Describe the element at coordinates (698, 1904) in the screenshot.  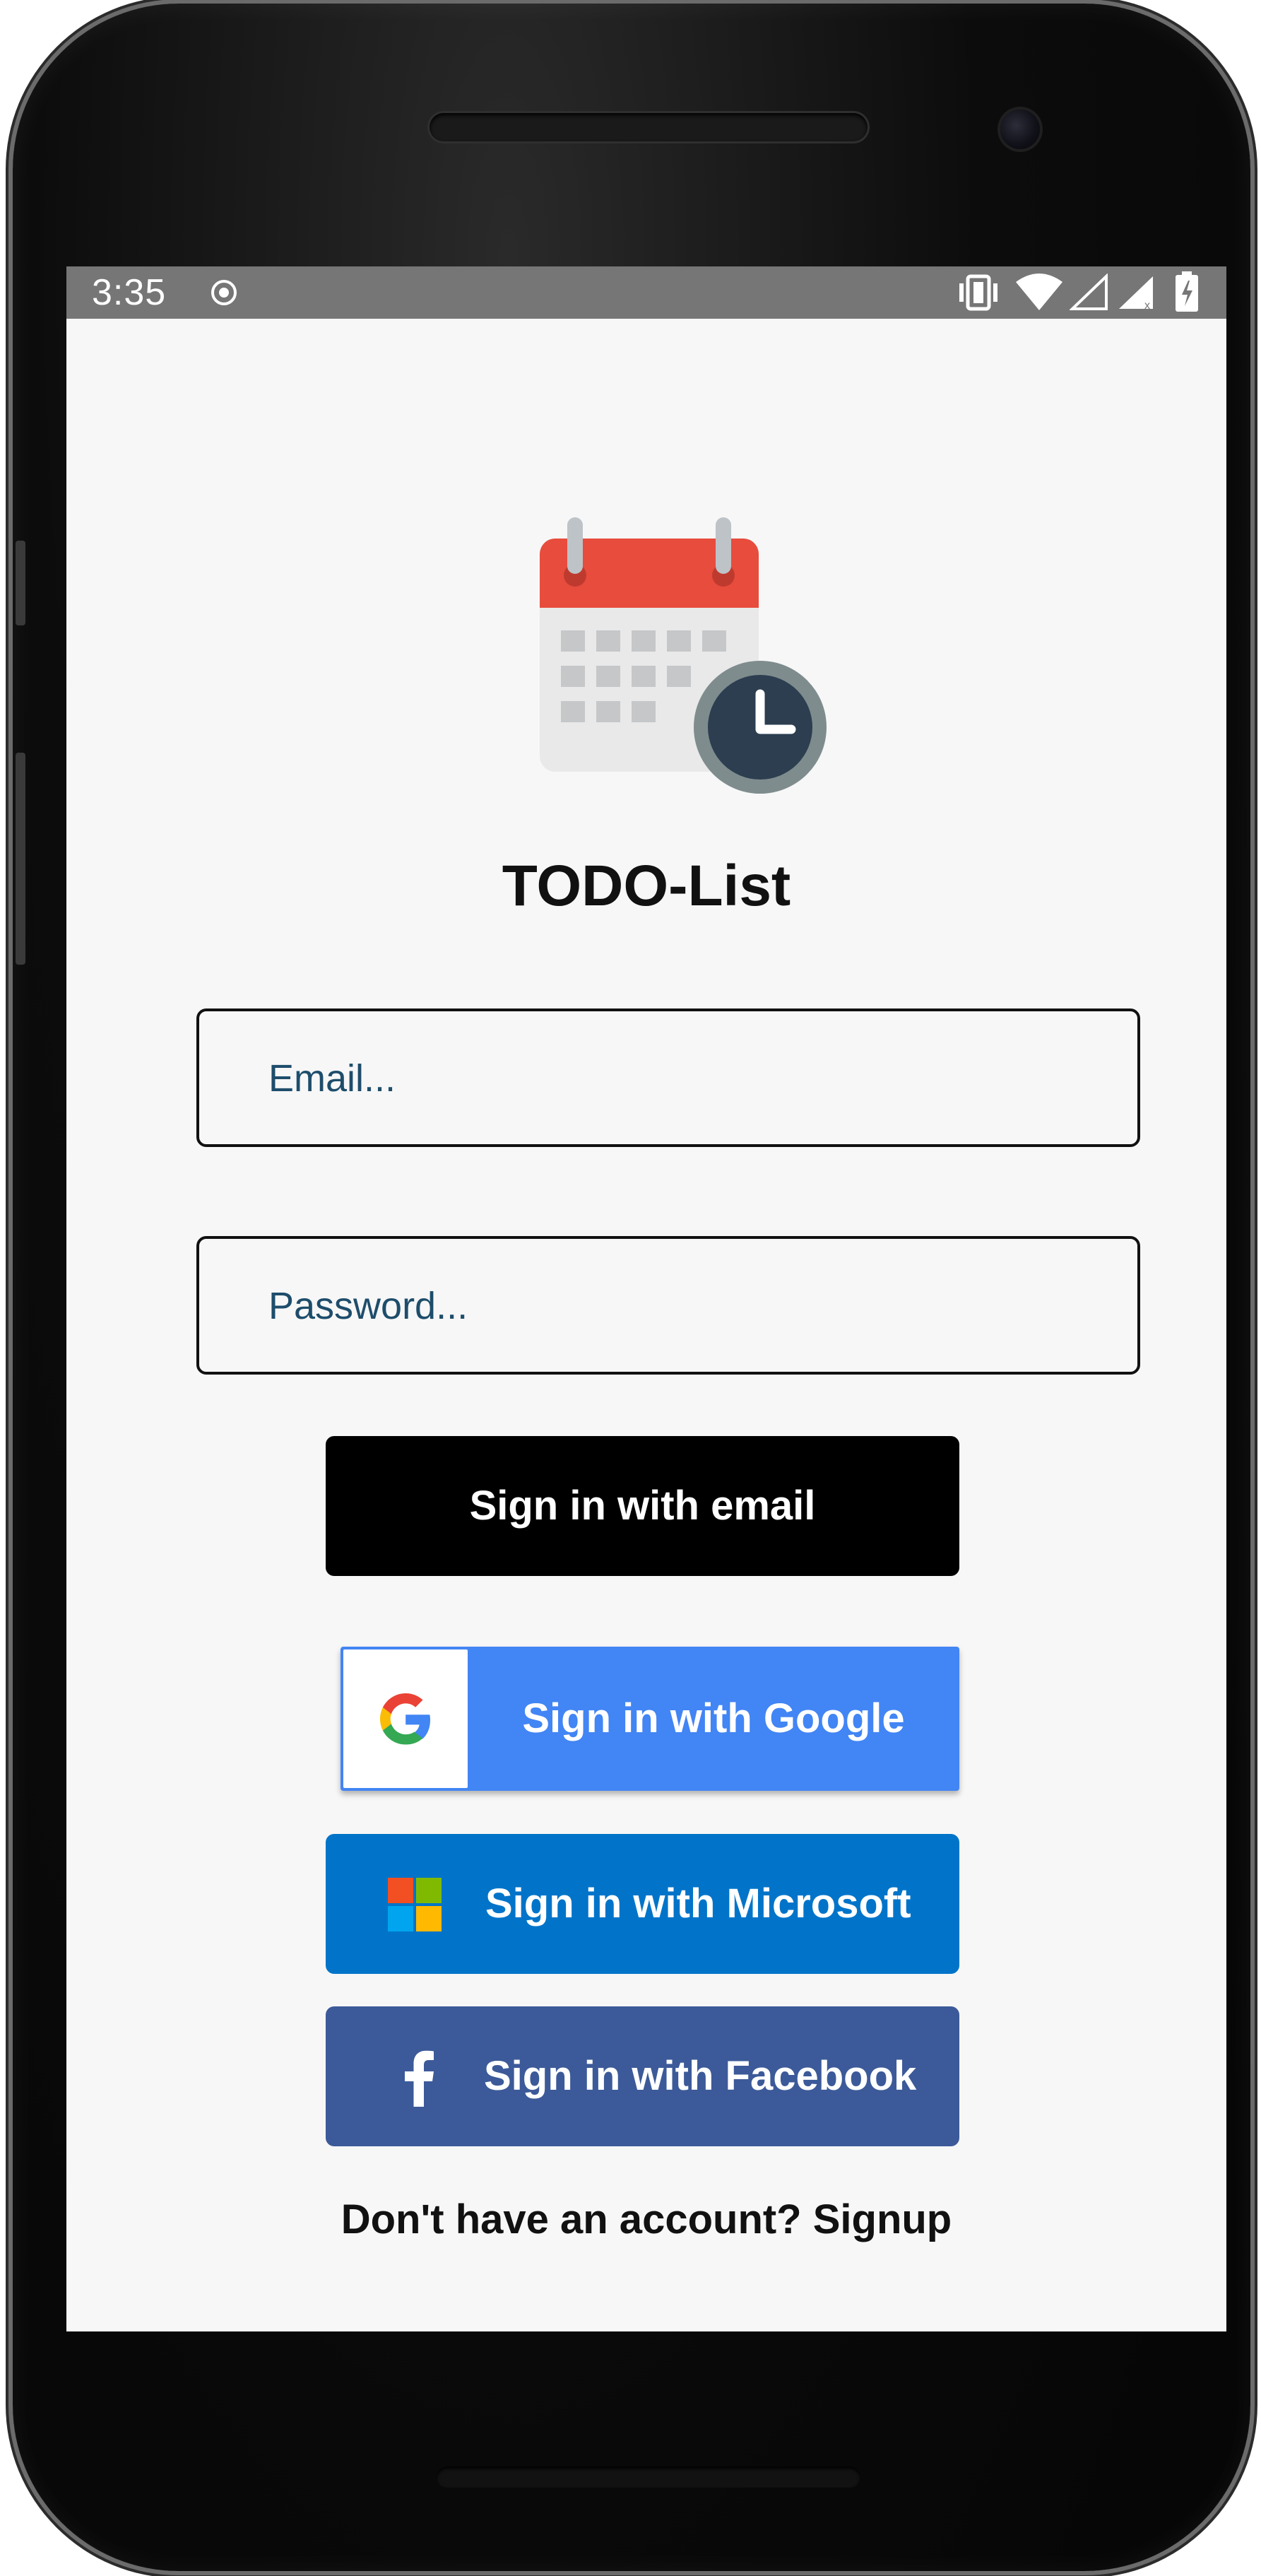
I see `sign-in-microsoft-label: Sign in with Microsoft` at that location.